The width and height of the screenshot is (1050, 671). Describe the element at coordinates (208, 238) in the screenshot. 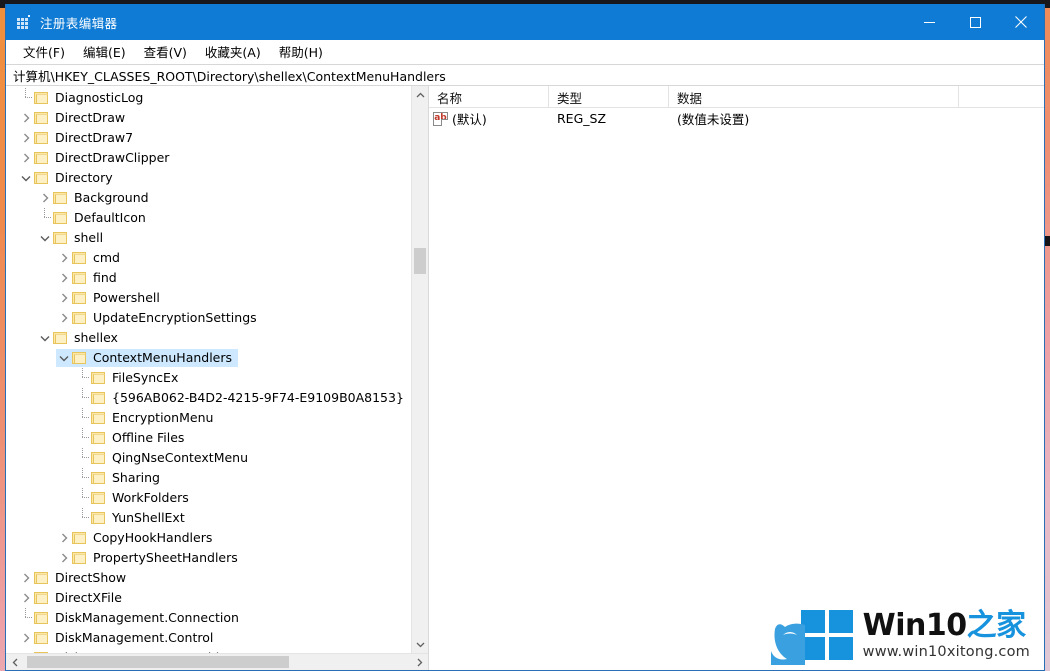

I see `tree-item: shell` at that location.